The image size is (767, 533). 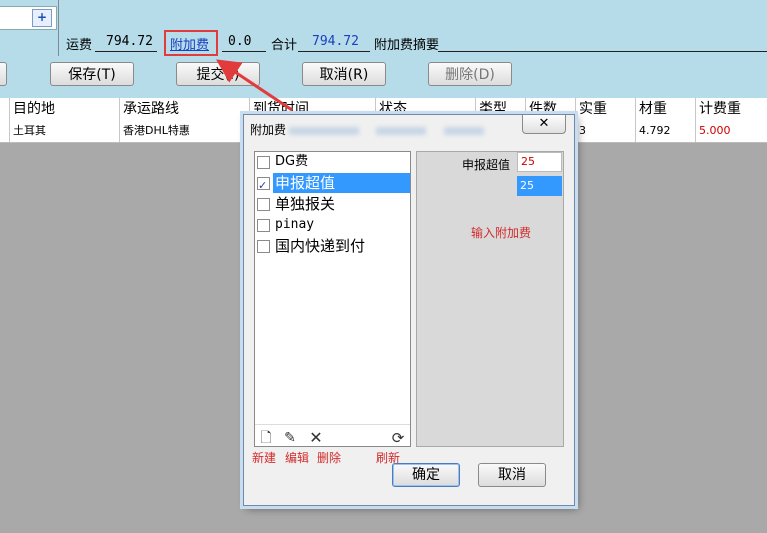 What do you see at coordinates (79, 45) in the screenshot?
I see `freight-label: 运费` at bounding box center [79, 45].